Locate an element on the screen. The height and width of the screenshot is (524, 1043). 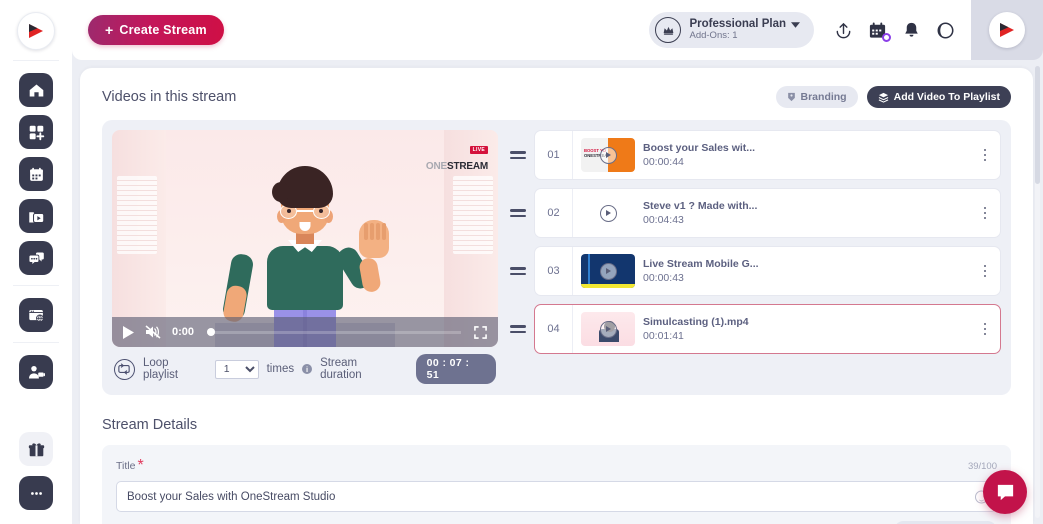
stream-details-card: Title * 39/100 Use Previous Titles is located at coordinates (556, 484).